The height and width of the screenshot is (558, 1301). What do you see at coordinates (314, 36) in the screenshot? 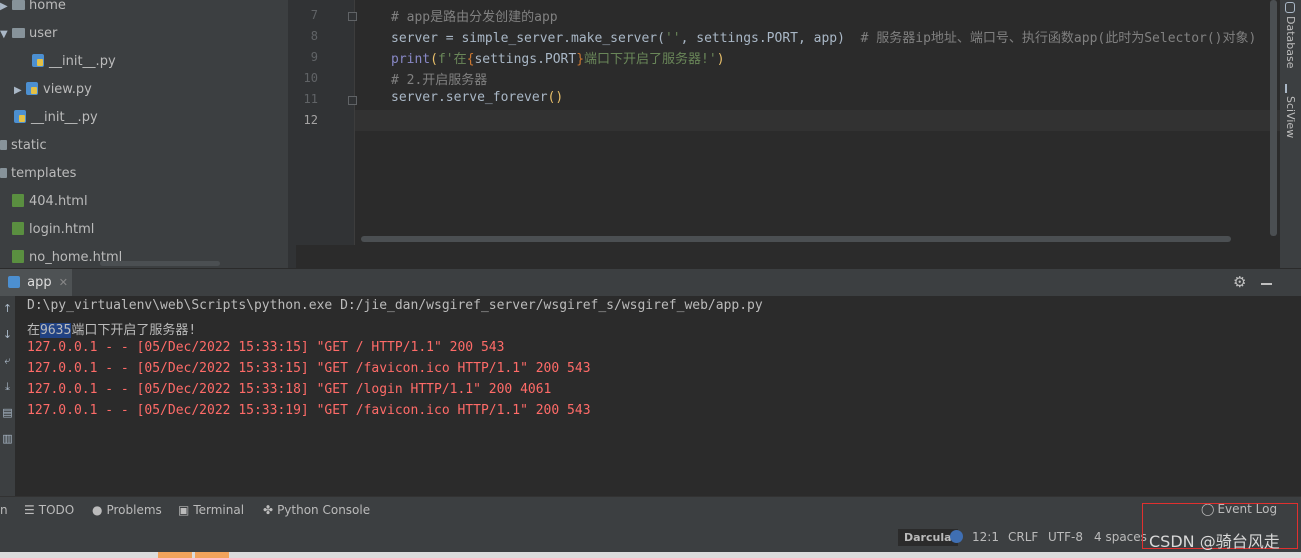
I see `line-number: 8` at bounding box center [314, 36].